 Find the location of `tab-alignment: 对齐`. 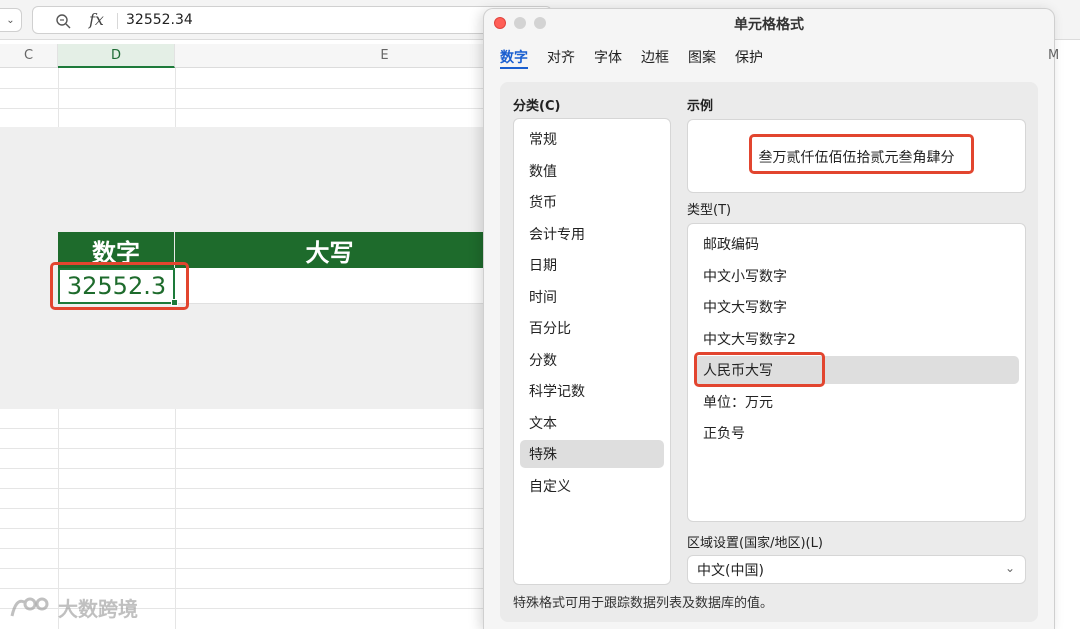

tab-alignment: 对齐 is located at coordinates (561, 58).